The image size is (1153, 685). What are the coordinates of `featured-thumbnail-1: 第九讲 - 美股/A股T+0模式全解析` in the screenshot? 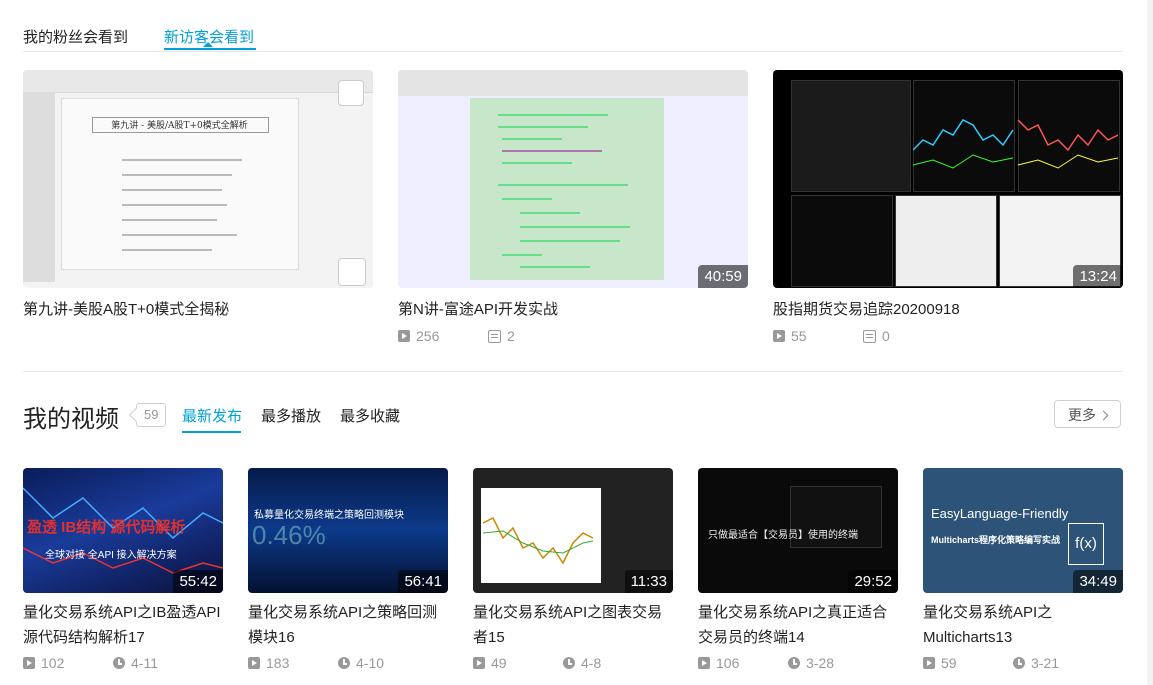 It's located at (198, 179).